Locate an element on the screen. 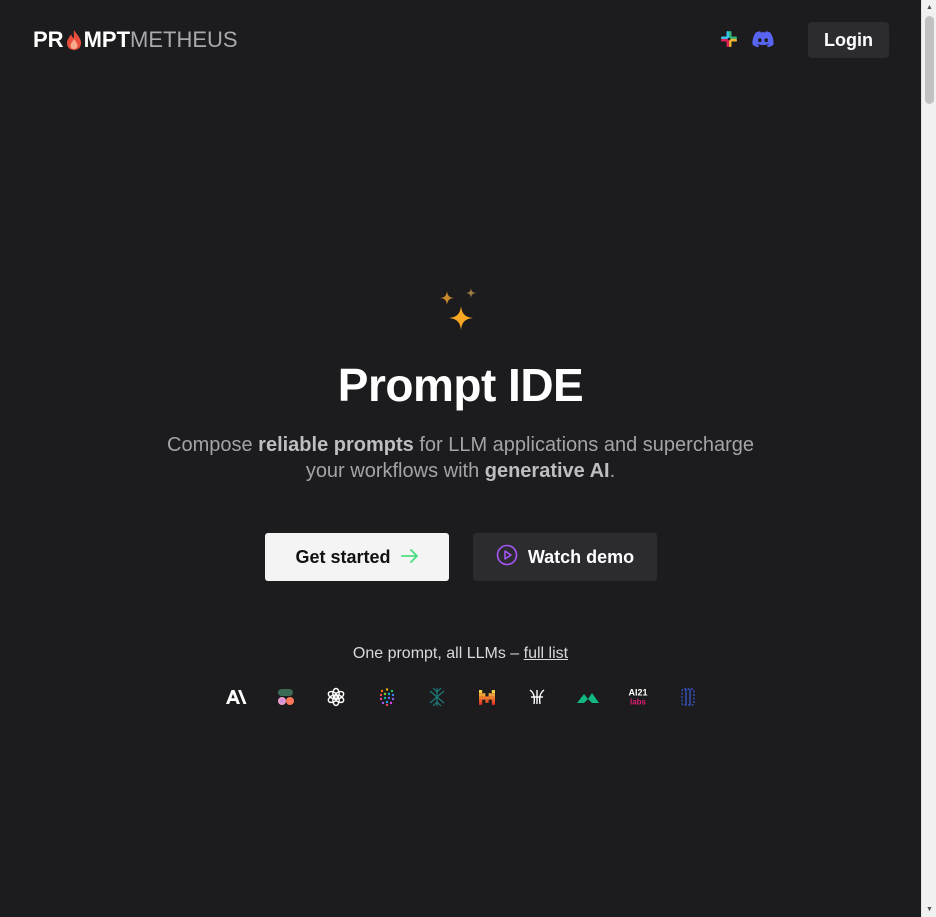  watch-demo-button: Watch demo is located at coordinates (565, 557).